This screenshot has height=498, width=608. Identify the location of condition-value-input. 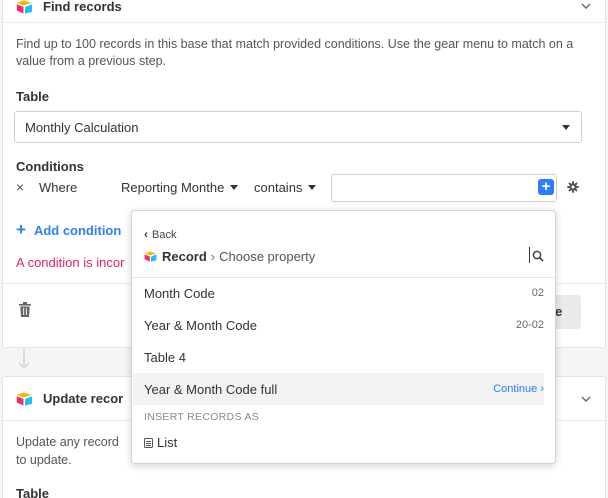
(444, 188).